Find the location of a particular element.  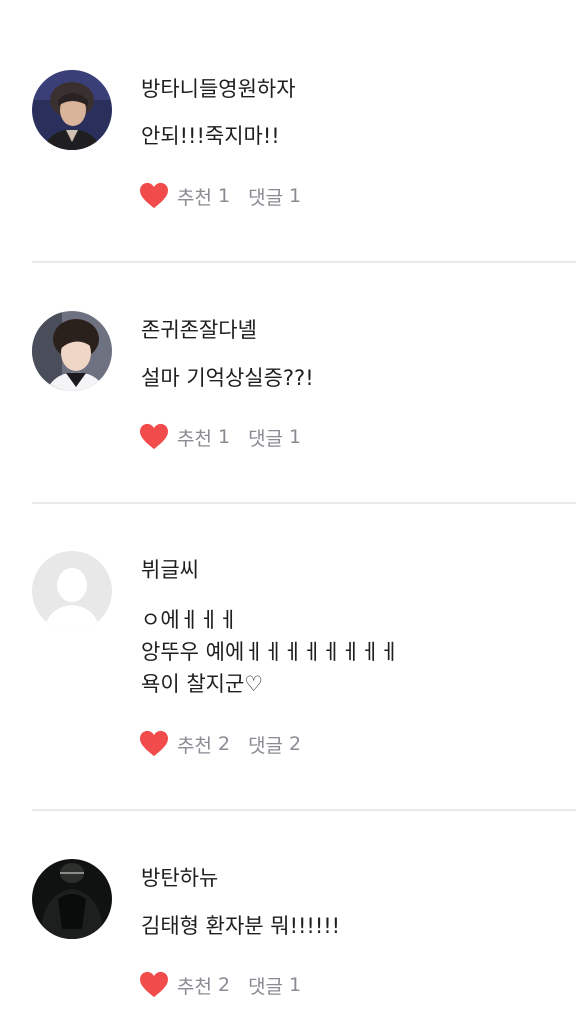

comment-text: 안되!!!죽지마!! is located at coordinates (210, 136).